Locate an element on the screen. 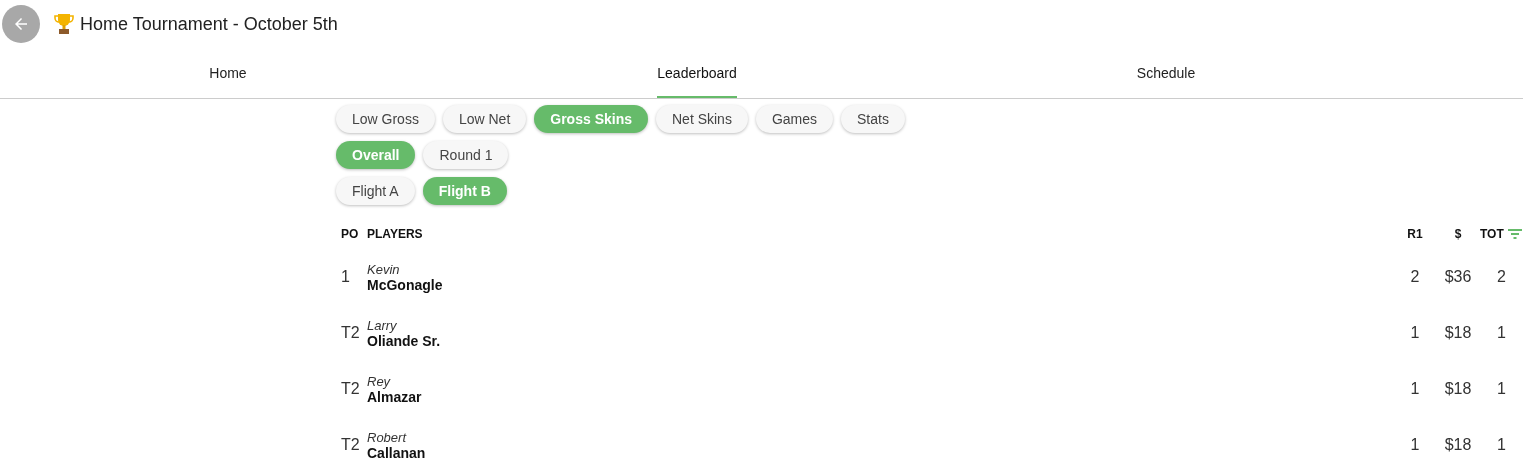  filter-chip: Round 1 is located at coordinates (466, 155).